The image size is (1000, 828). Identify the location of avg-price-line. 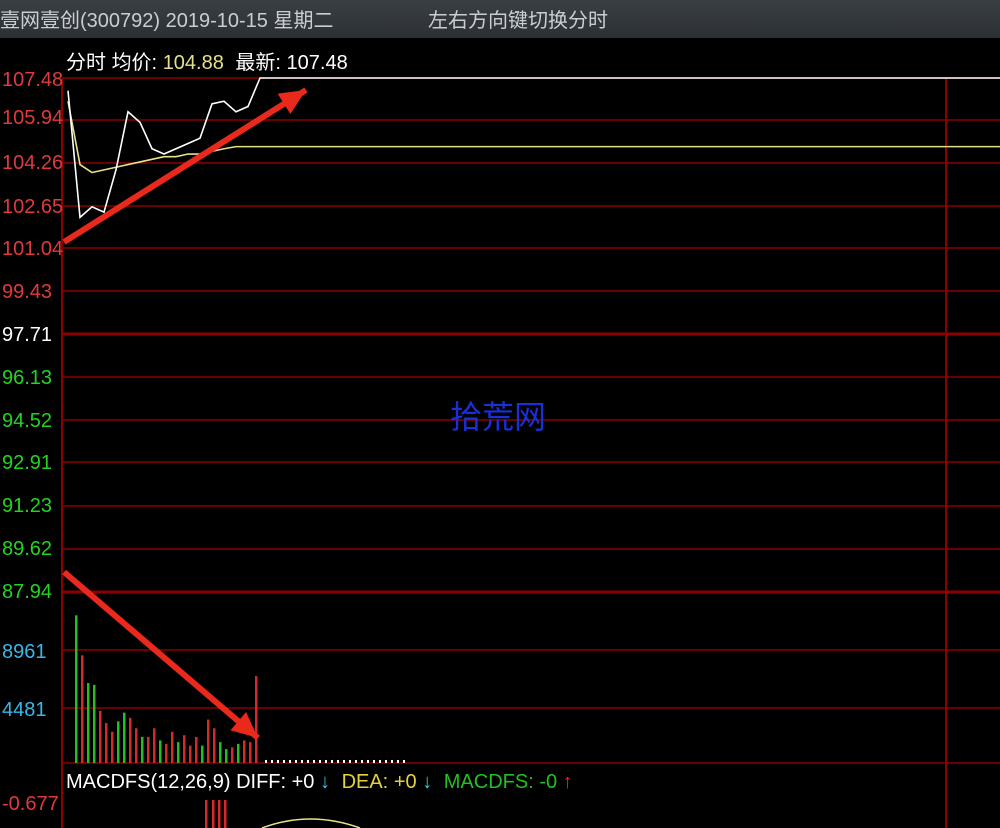
(533, 137).